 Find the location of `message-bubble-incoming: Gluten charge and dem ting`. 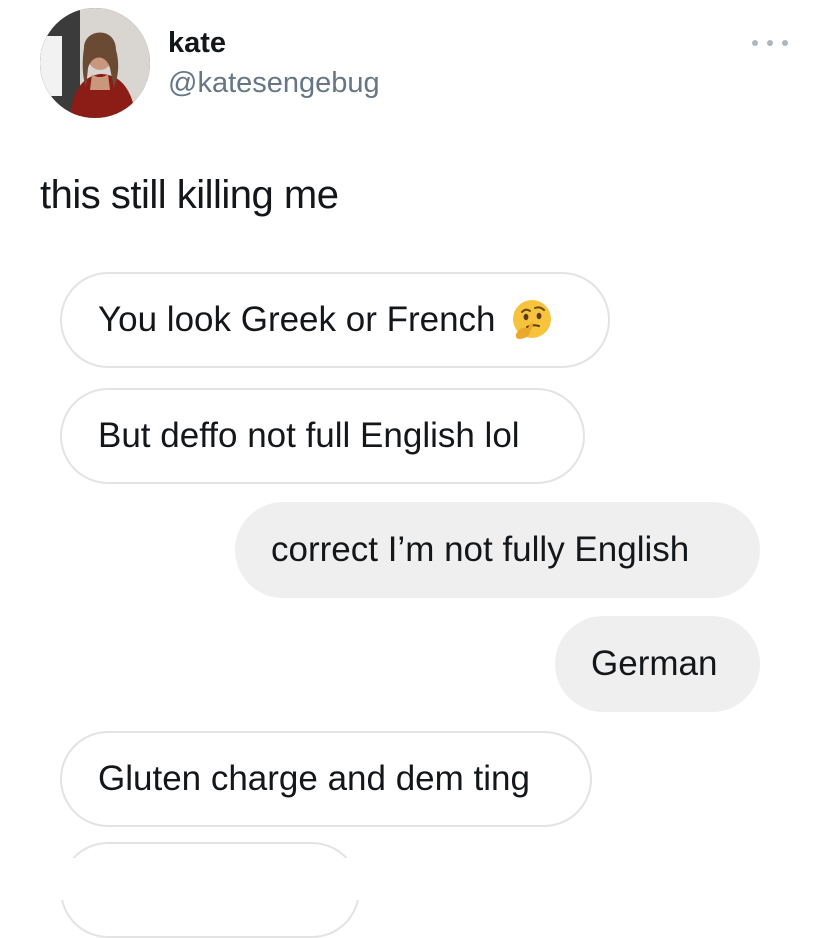

message-bubble-incoming: Gluten charge and dem ting is located at coordinates (326, 779).